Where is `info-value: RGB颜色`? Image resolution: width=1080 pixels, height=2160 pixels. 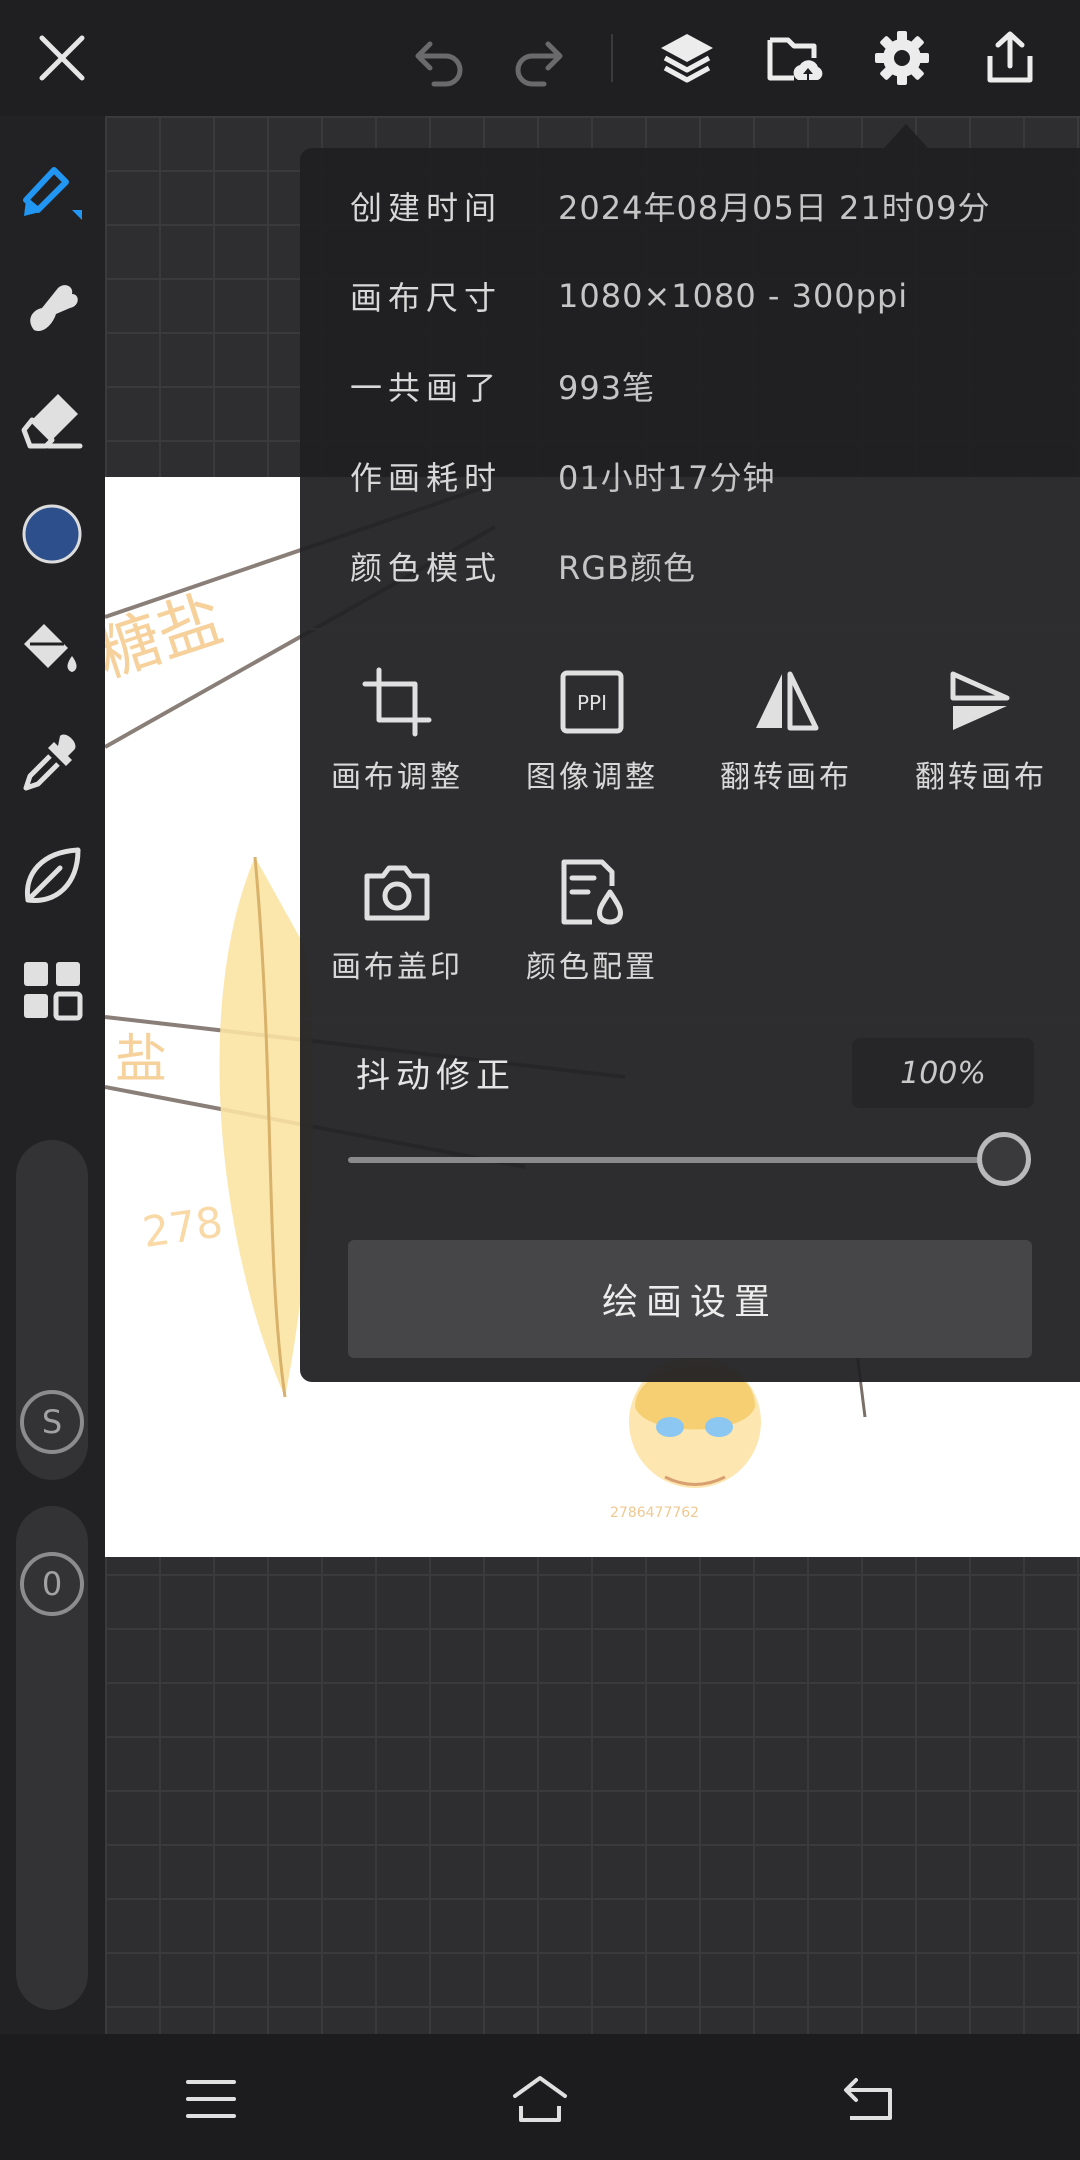 info-value: RGB颜色 is located at coordinates (627, 568).